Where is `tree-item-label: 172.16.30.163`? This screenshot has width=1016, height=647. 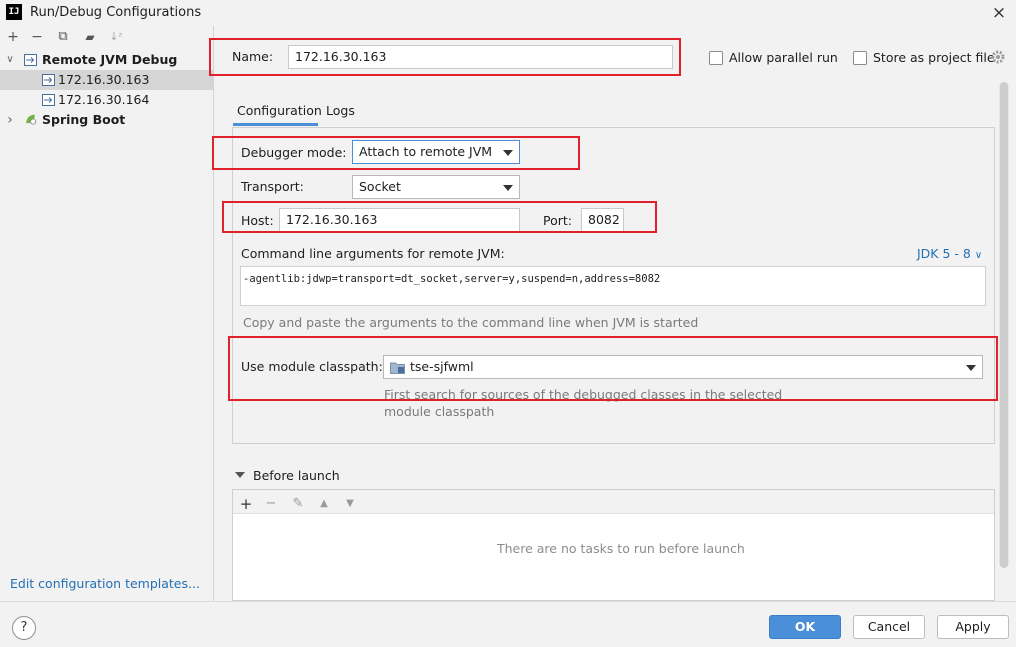 tree-item-label: 172.16.30.163 is located at coordinates (104, 79).